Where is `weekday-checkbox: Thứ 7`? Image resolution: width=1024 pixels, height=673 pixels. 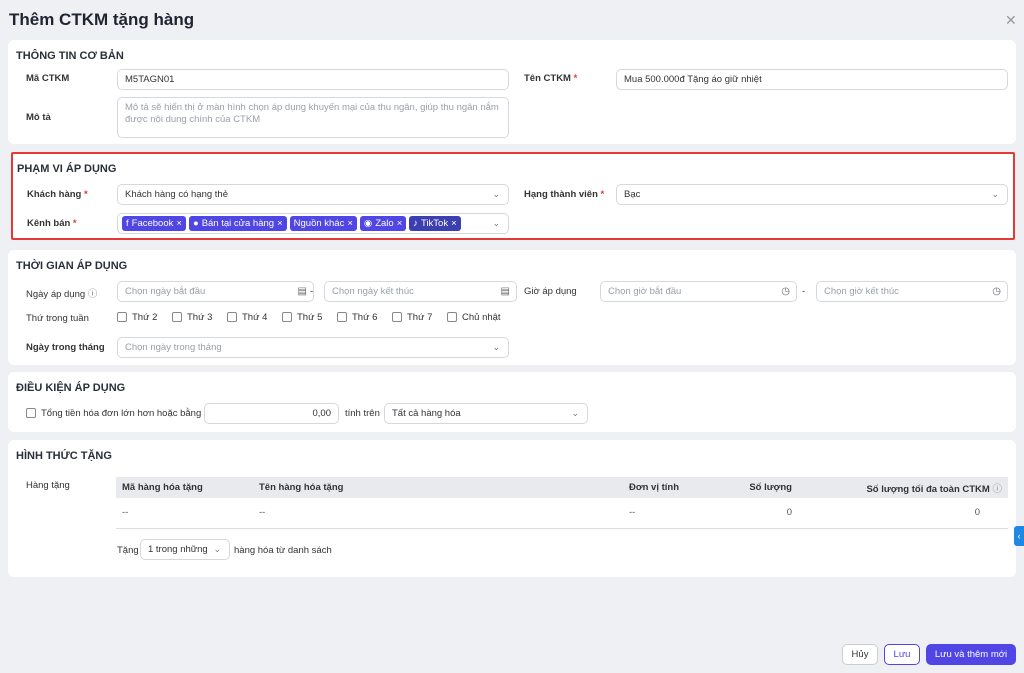 weekday-checkbox: Thứ 7 is located at coordinates (412, 317).